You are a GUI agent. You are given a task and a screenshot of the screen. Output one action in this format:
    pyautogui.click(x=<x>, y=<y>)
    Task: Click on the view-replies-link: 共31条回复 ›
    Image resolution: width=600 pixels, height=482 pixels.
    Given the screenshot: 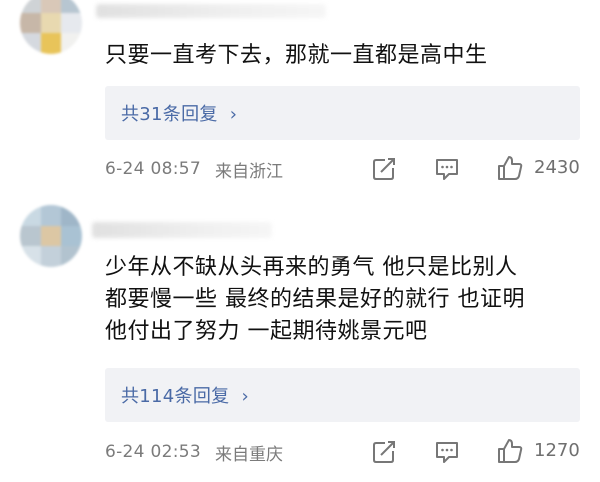 What is the action you would take?
    pyautogui.click(x=179, y=113)
    